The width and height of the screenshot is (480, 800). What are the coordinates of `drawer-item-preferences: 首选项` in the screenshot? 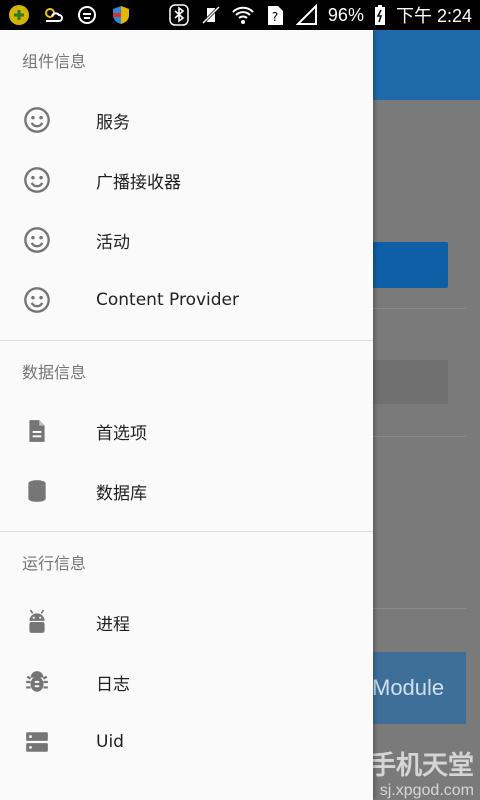 It's located at (186, 431).